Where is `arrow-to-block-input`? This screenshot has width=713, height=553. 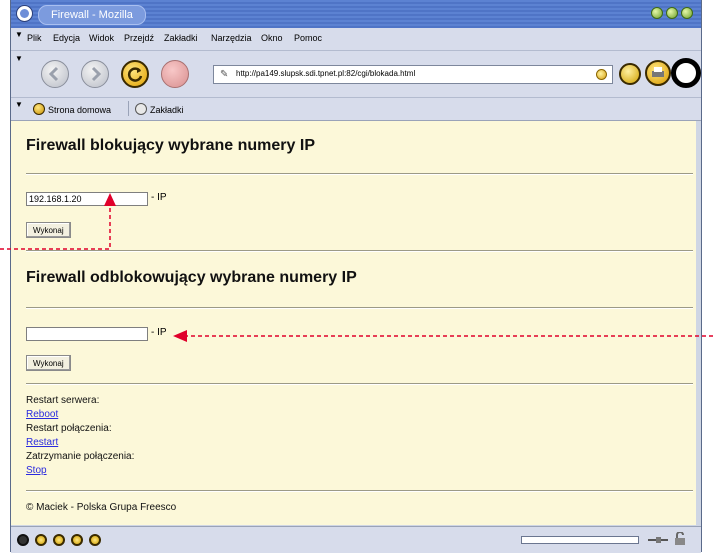 arrow-to-block-input is located at coordinates (58, 221).